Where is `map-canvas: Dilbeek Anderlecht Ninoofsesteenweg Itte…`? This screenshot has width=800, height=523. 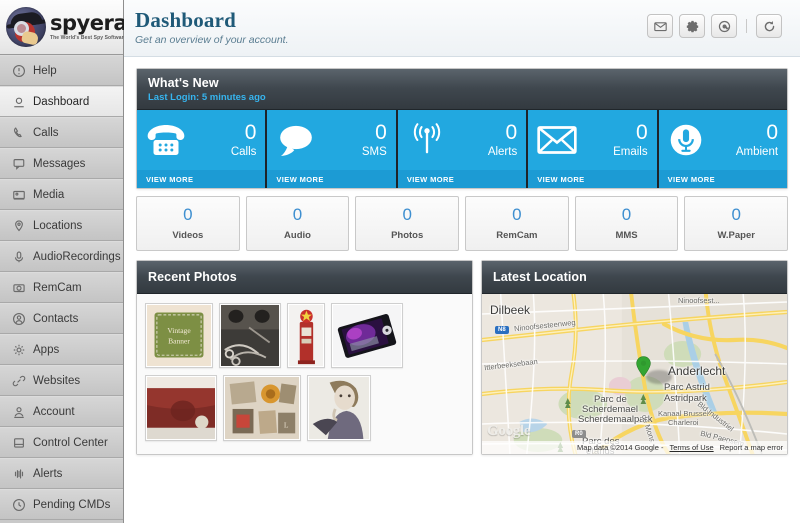 map-canvas: Dilbeek Anderlecht Ninoofsesteenweg Itte… is located at coordinates (634, 374).